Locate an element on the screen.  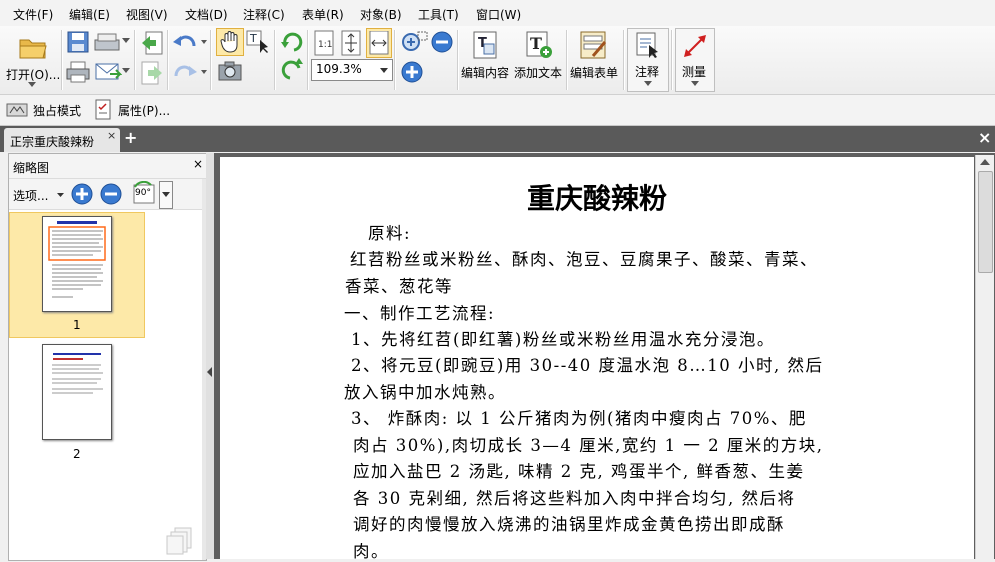
add-text-icon: T is located at coordinates (539, 44).